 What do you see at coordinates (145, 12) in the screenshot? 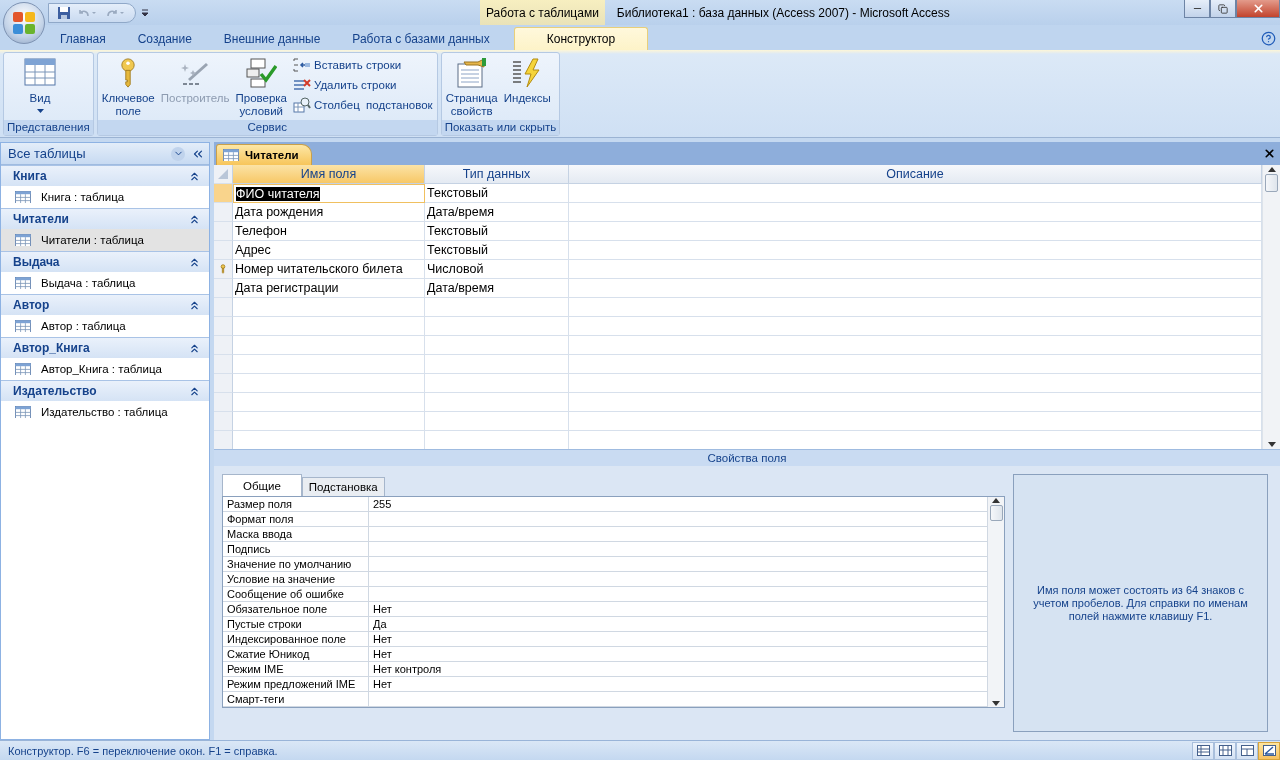
I see `customize-toolbar-icon` at bounding box center [145, 12].